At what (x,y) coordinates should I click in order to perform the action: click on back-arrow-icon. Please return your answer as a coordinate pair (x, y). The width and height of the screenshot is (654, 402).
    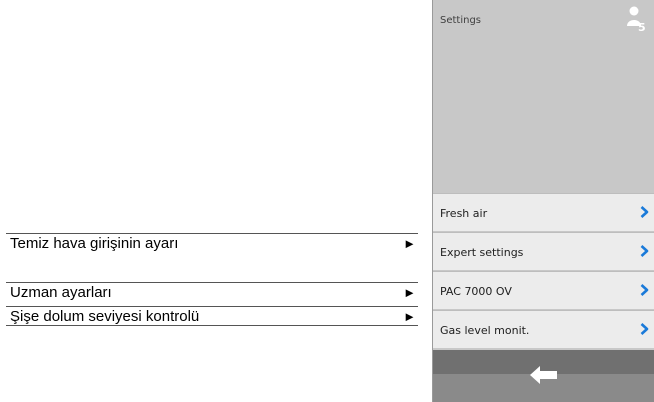
    Looking at the image, I should click on (543, 375).